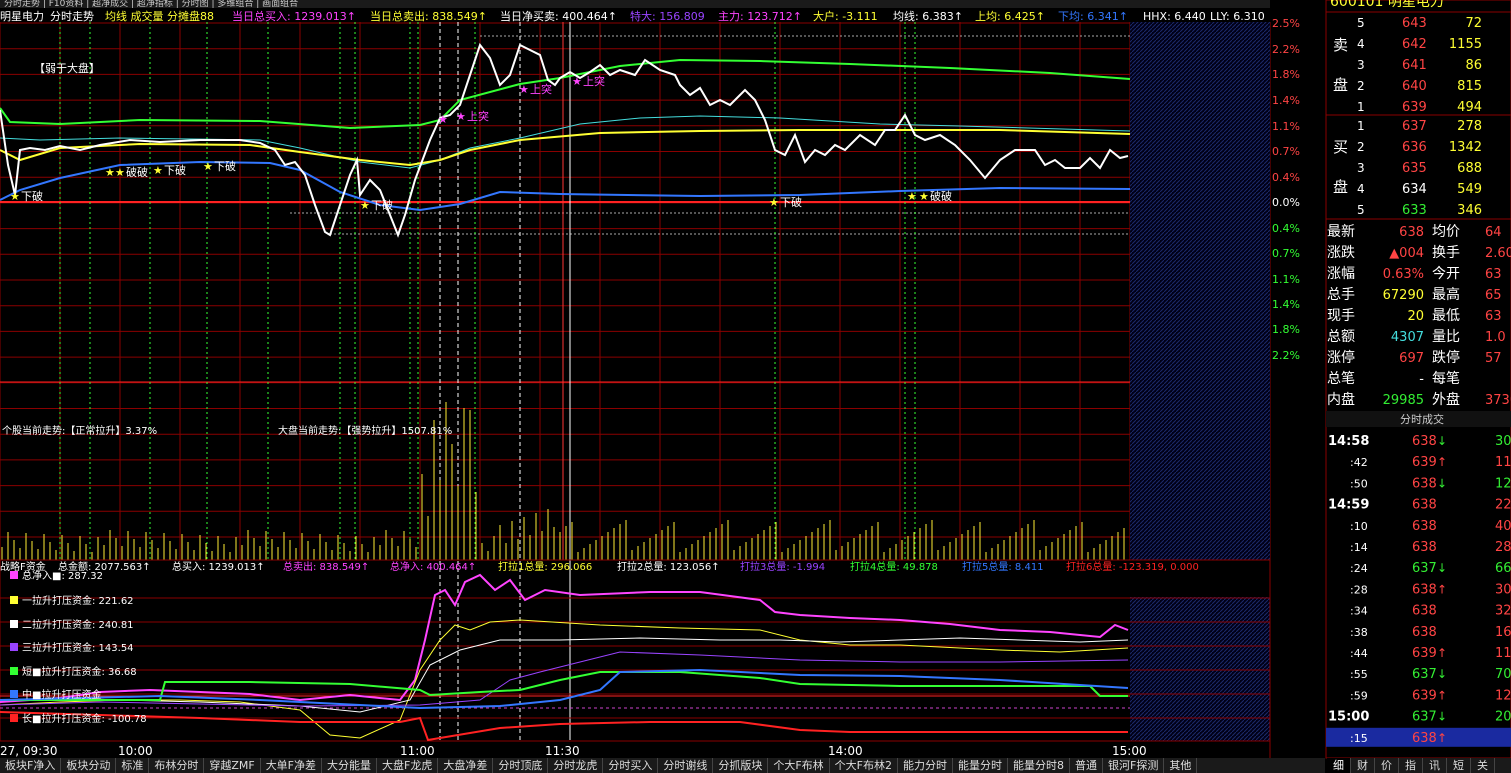  What do you see at coordinates (864, 765) in the screenshot?
I see `indicator-tab: 个大F布林2` at bounding box center [864, 765].